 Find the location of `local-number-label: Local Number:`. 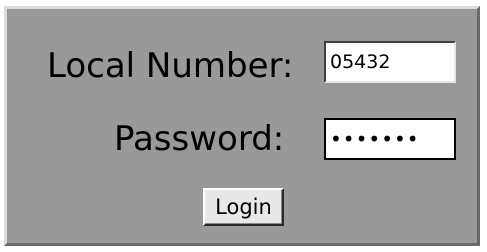

local-number-label: Local Number: is located at coordinates (170, 66).